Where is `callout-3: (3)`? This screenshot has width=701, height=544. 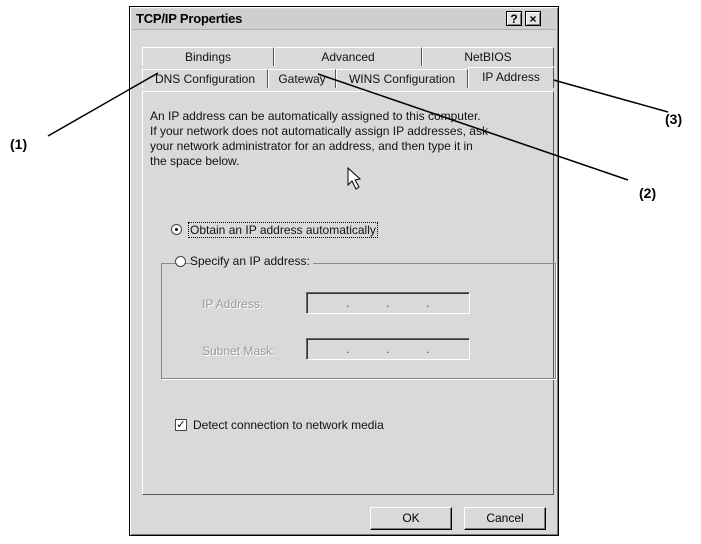
callout-3: (3) is located at coordinates (674, 119).